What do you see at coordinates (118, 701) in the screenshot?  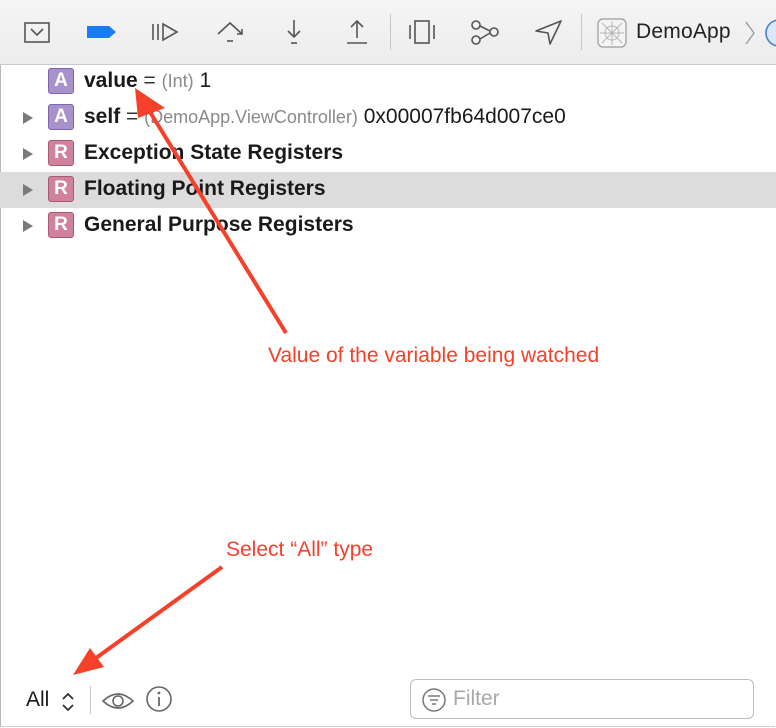 I see `eye-icon` at bounding box center [118, 701].